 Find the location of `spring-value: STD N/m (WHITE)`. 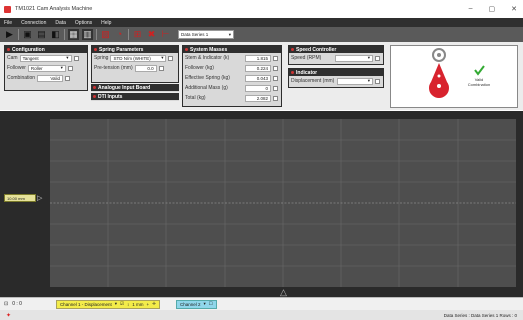

spring-value: STD N/m (WHITE) is located at coordinates (132, 58).